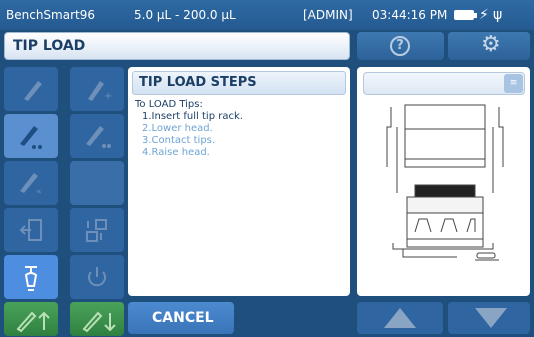 This screenshot has height=337, width=534. I want to click on pipette-back-button: «, so click(31, 183).